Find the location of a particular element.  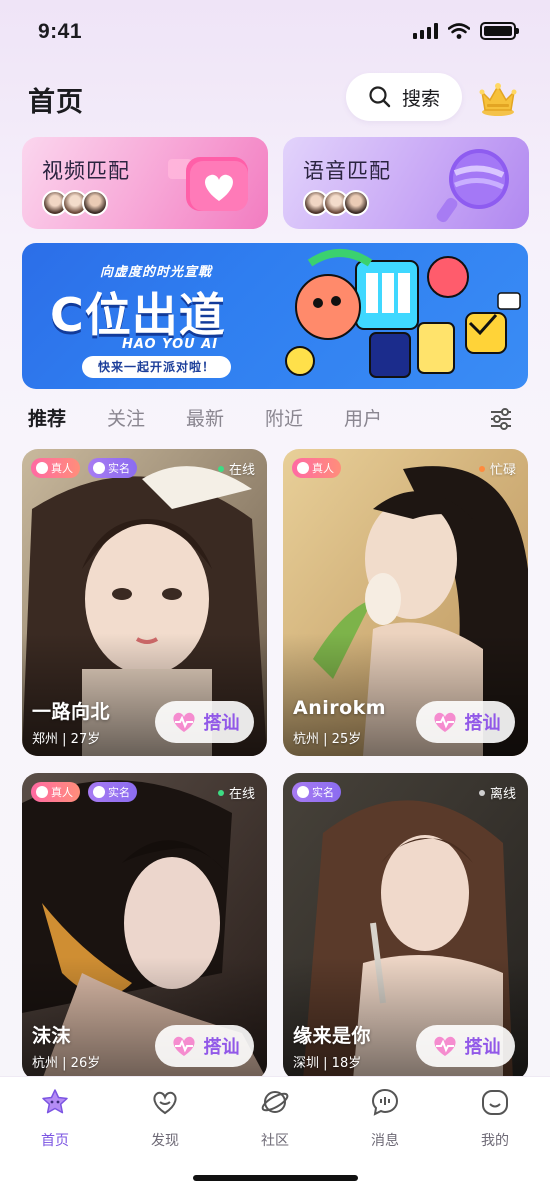

user-meta: 杭州 | 26岁 is located at coordinates (66, 1063).